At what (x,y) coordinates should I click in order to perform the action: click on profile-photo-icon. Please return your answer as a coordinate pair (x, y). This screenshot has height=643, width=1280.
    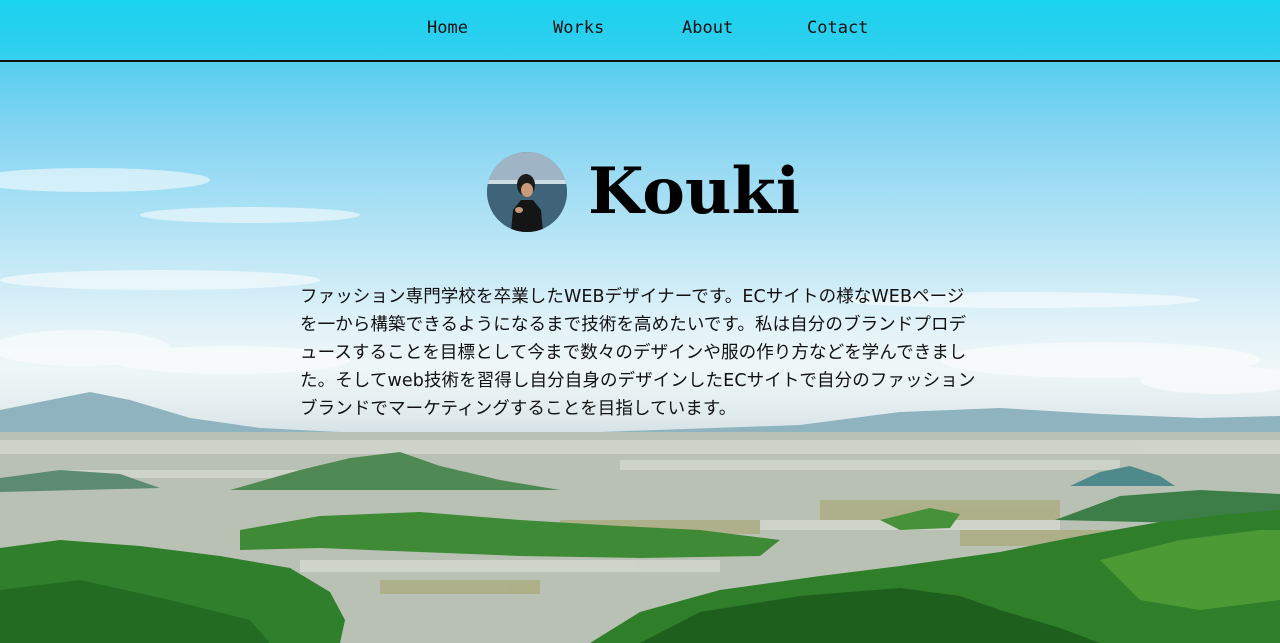
    Looking at the image, I should click on (527, 192).